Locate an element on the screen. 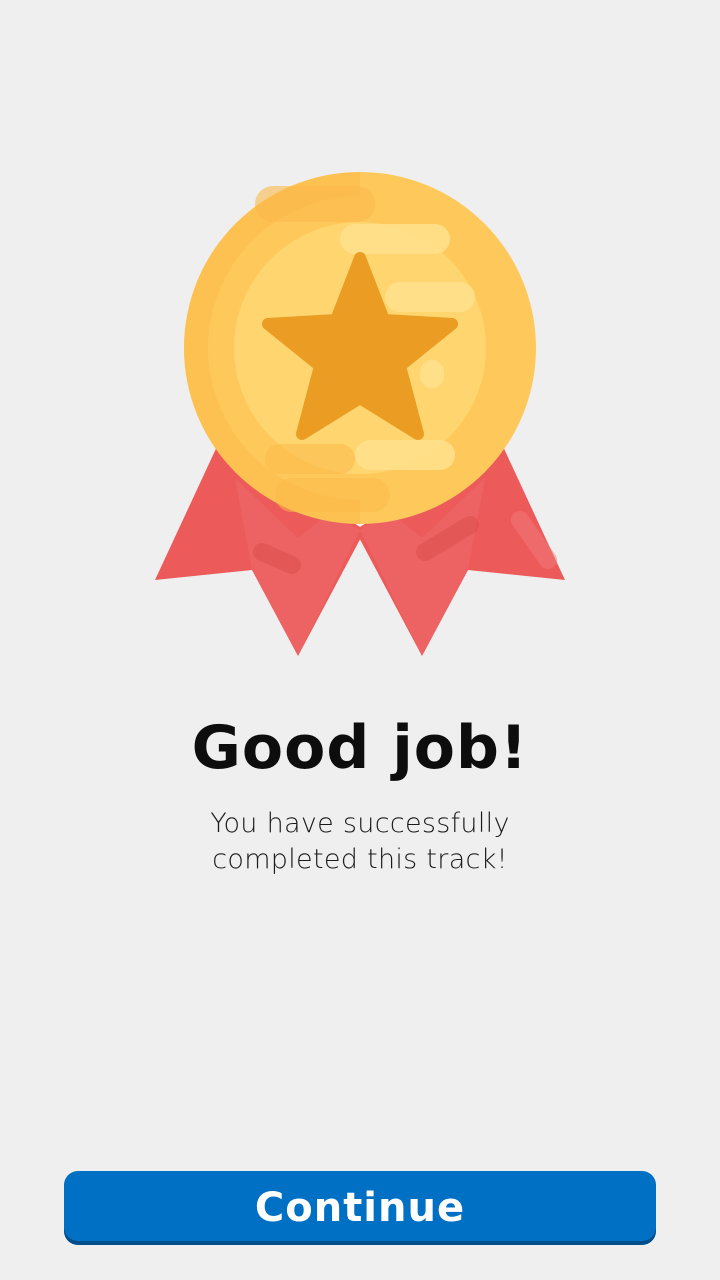  completion-message-line-2: completed this track! is located at coordinates (360, 859).